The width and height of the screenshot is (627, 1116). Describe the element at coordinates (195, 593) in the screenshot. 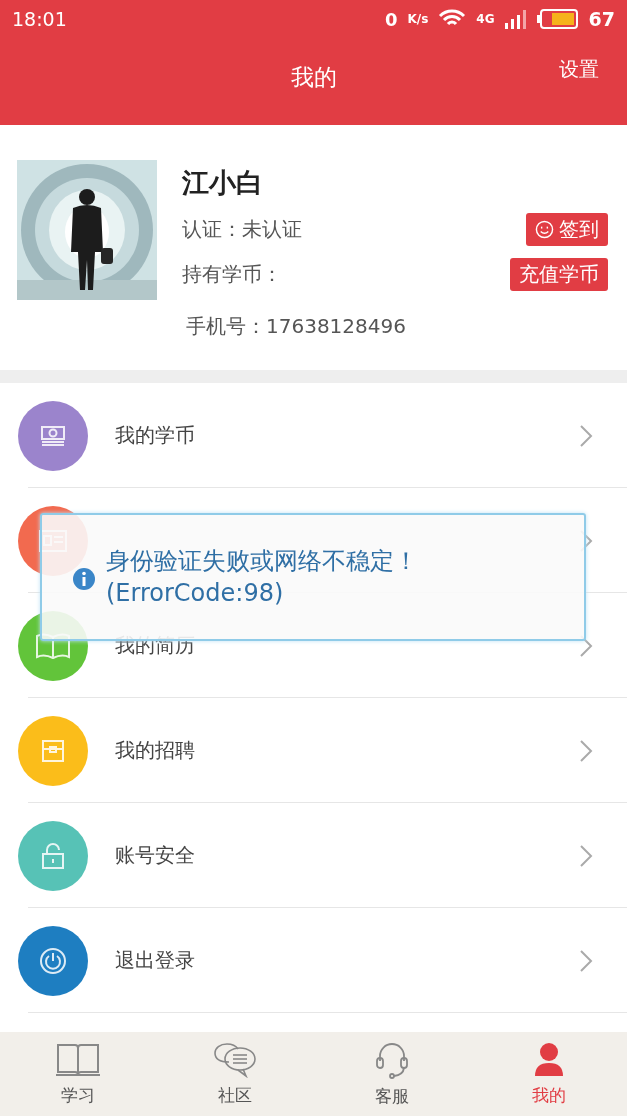

I see `error-code: (ErrorCode:98)` at that location.